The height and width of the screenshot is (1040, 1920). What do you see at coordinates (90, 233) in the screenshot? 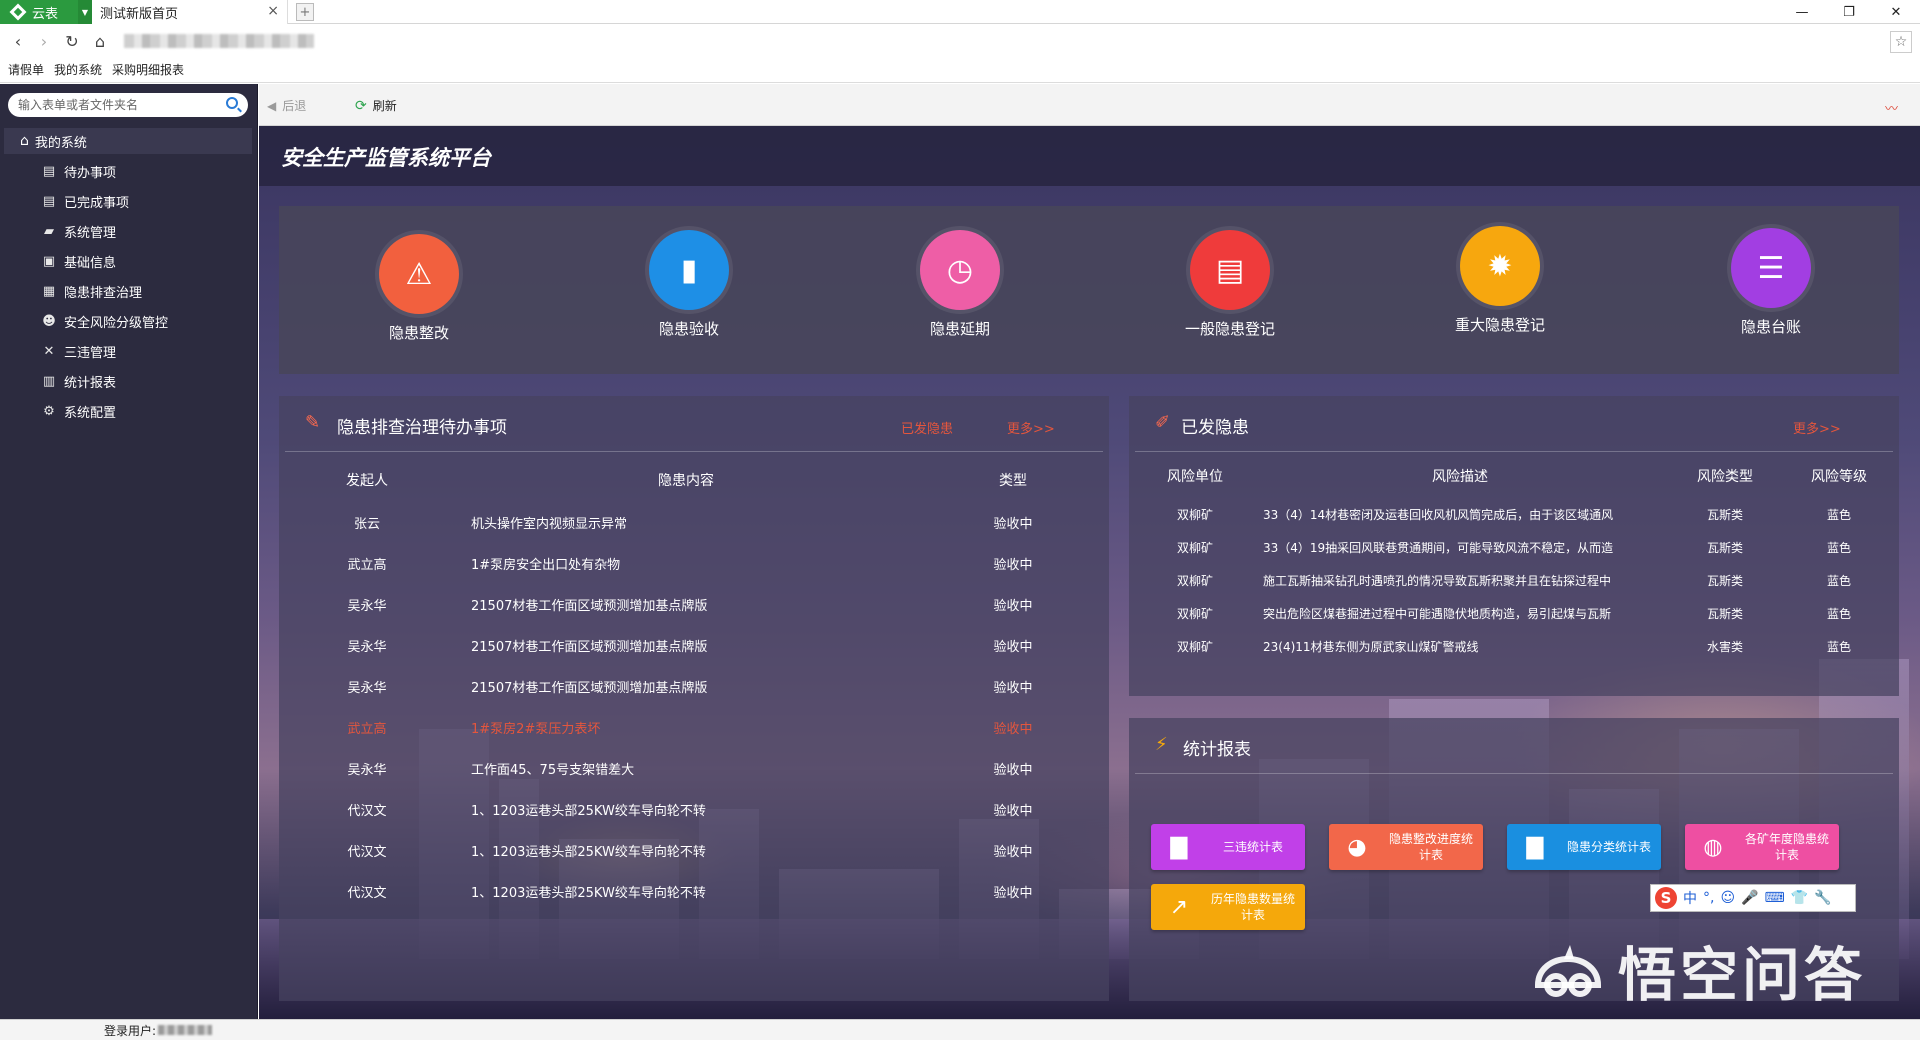
I see `sidebar-item-label: 系统管理` at bounding box center [90, 233].